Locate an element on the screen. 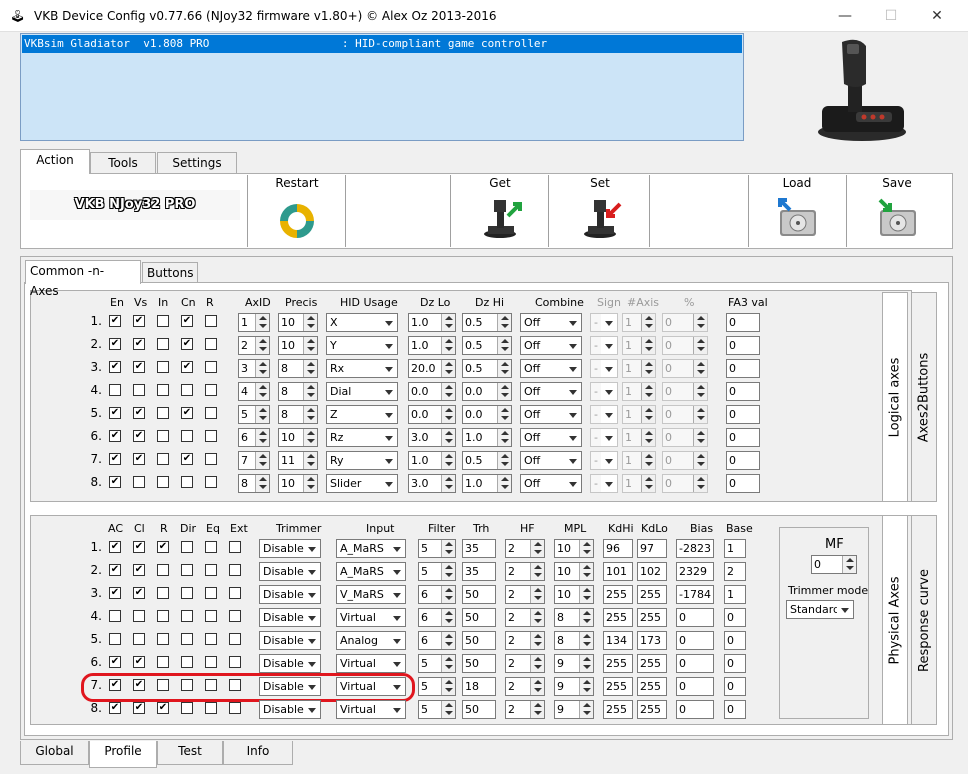 Image resolution: width=968 pixels, height=774 pixels. filter-spinner: 5 is located at coordinates (437, 709).